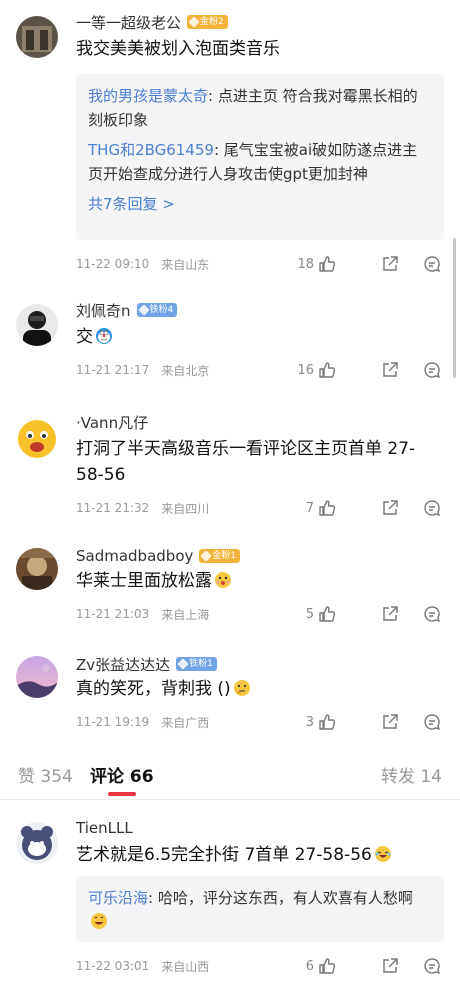 The image size is (460, 1000). What do you see at coordinates (144, 581) in the screenshot?
I see `comment-text-body: 华莱士里面放松露` at bounding box center [144, 581].